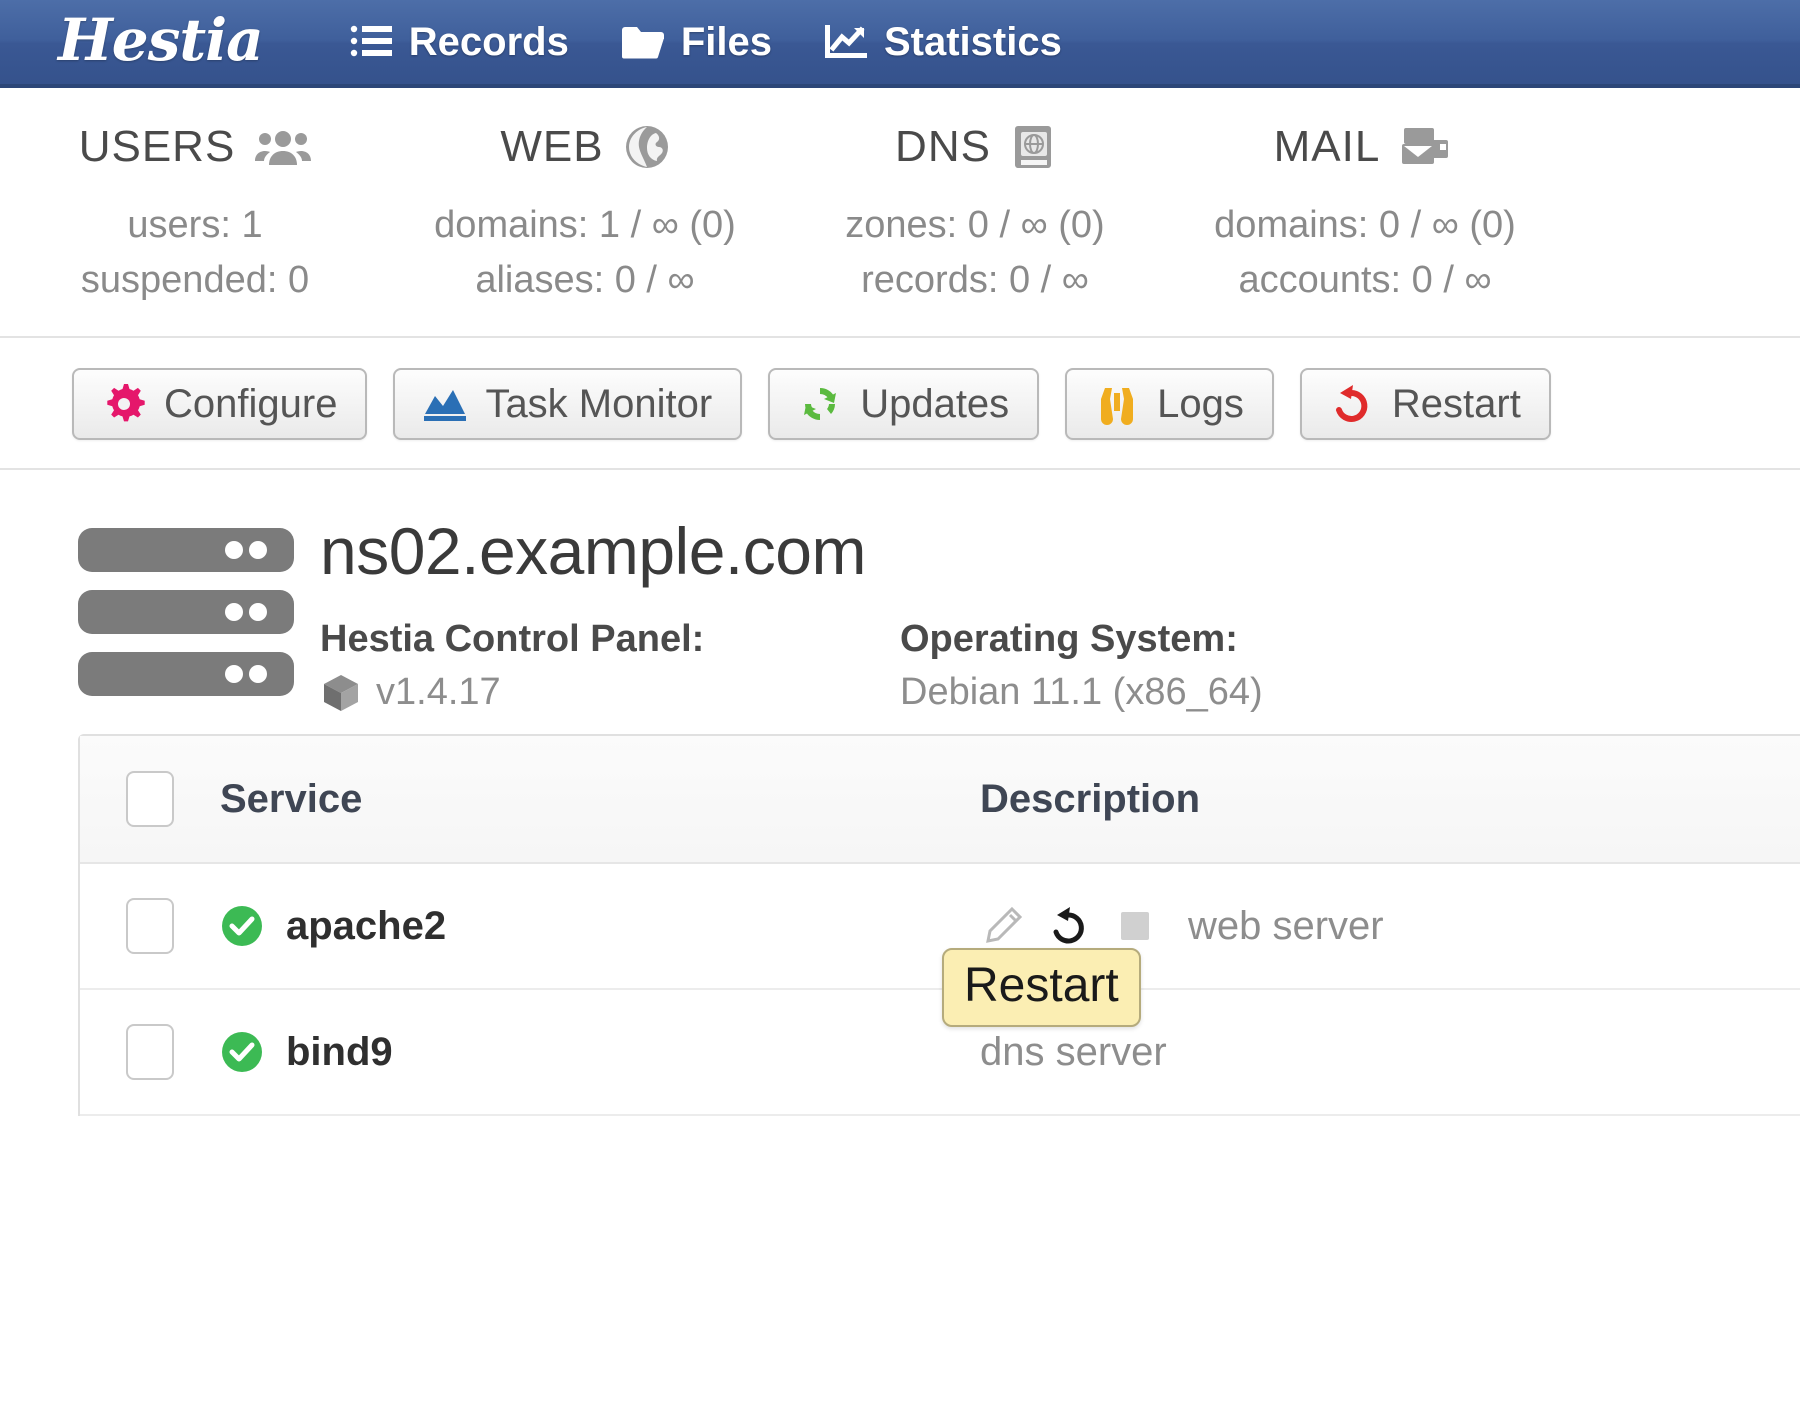  Describe the element at coordinates (1456, 403) in the screenshot. I see `button-label: Restart` at that location.